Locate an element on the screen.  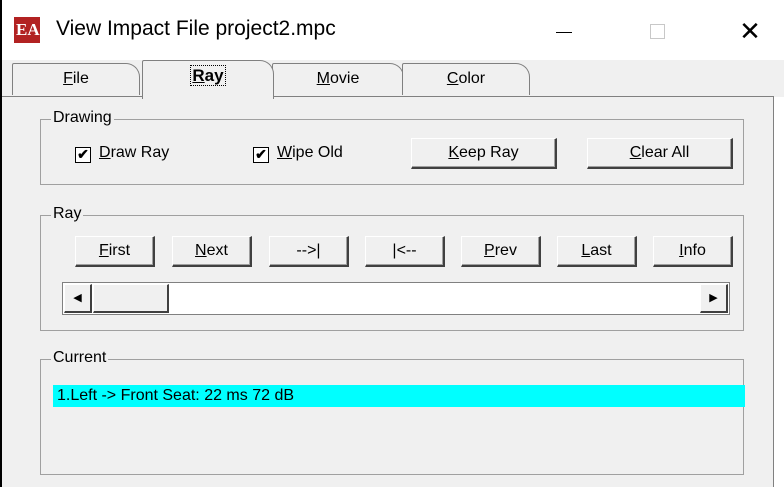
tab-movie: Movie is located at coordinates (338, 79).